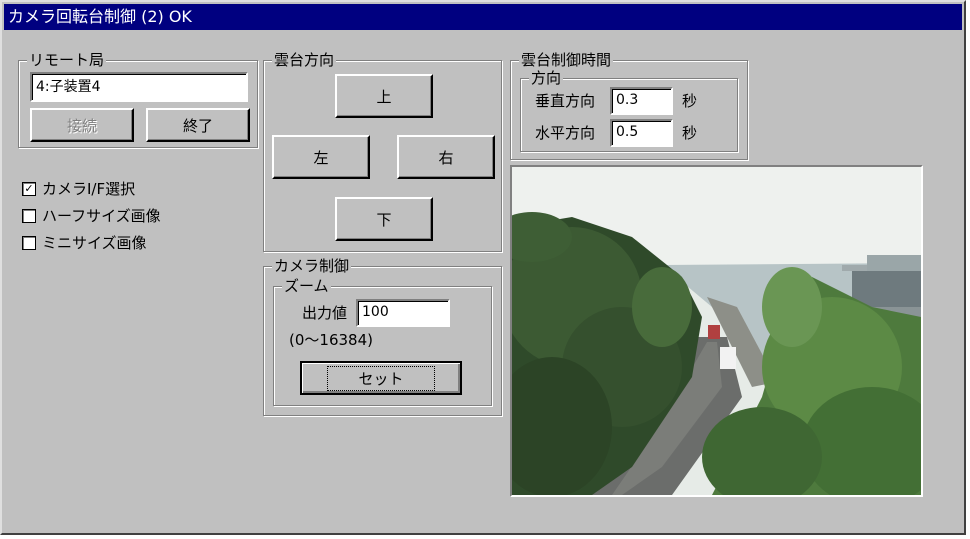 This screenshot has height=539, width=970. What do you see at coordinates (89, 189) in the screenshot?
I see `camera-if-label: カメラI/F選択` at bounding box center [89, 189].